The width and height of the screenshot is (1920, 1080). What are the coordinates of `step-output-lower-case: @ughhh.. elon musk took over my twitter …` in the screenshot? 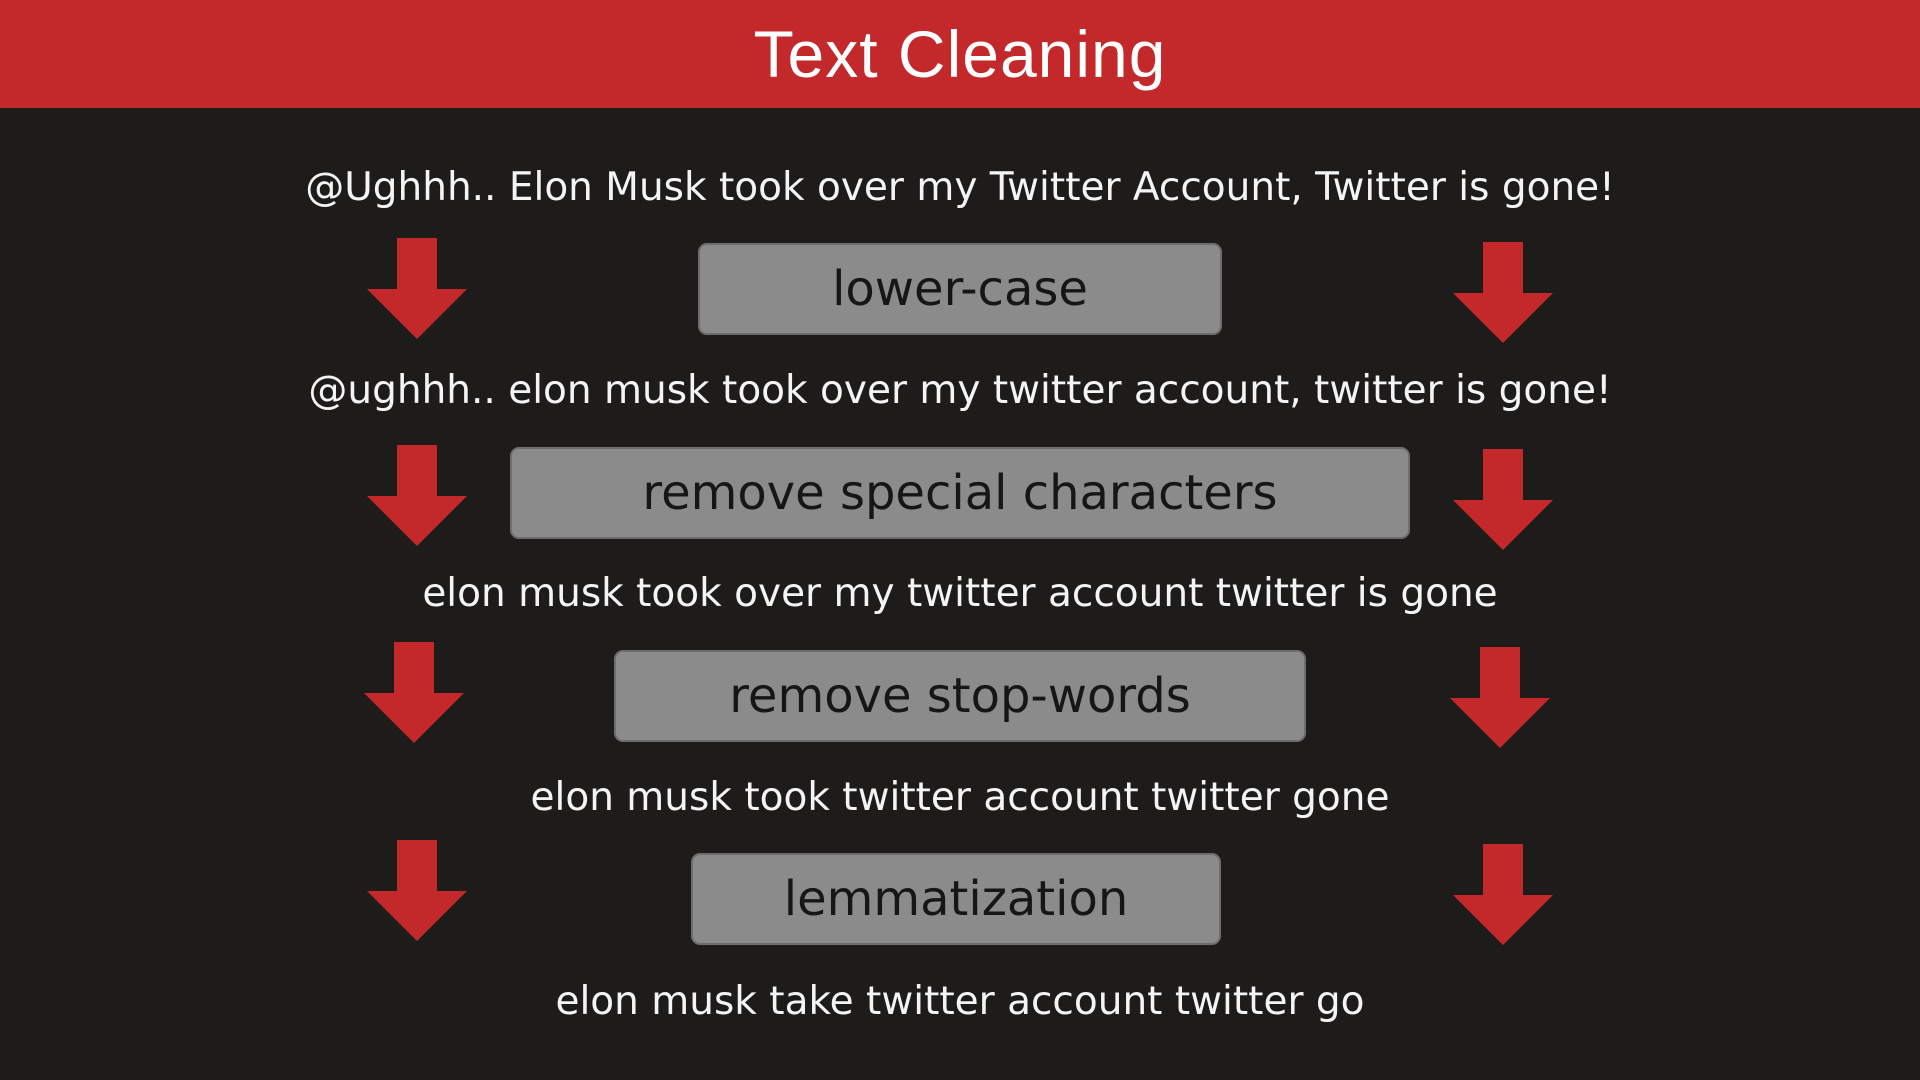 It's located at (960, 390).